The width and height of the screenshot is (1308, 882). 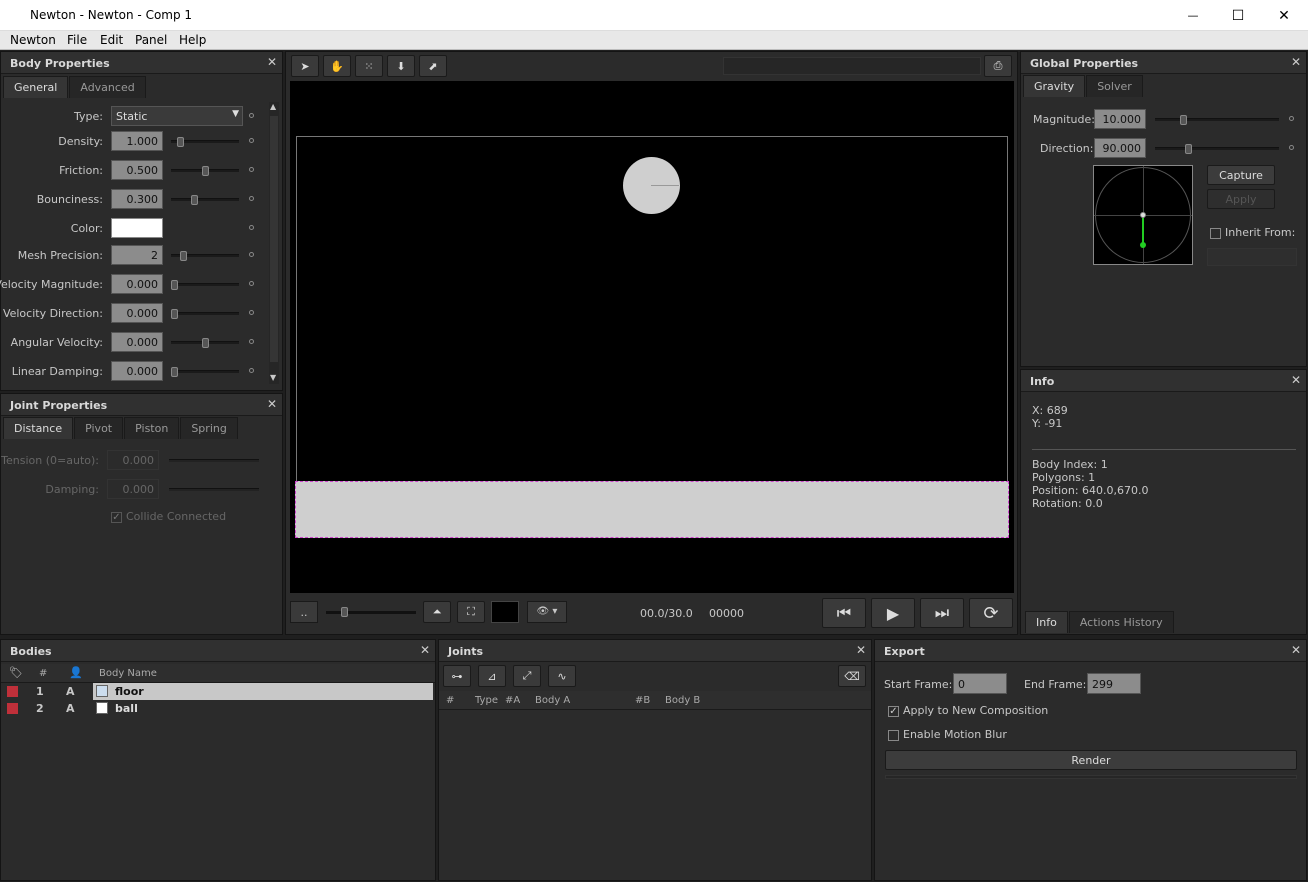 What do you see at coordinates (1120, 119) in the screenshot?
I see `magnitude-input: 10.000` at bounding box center [1120, 119].